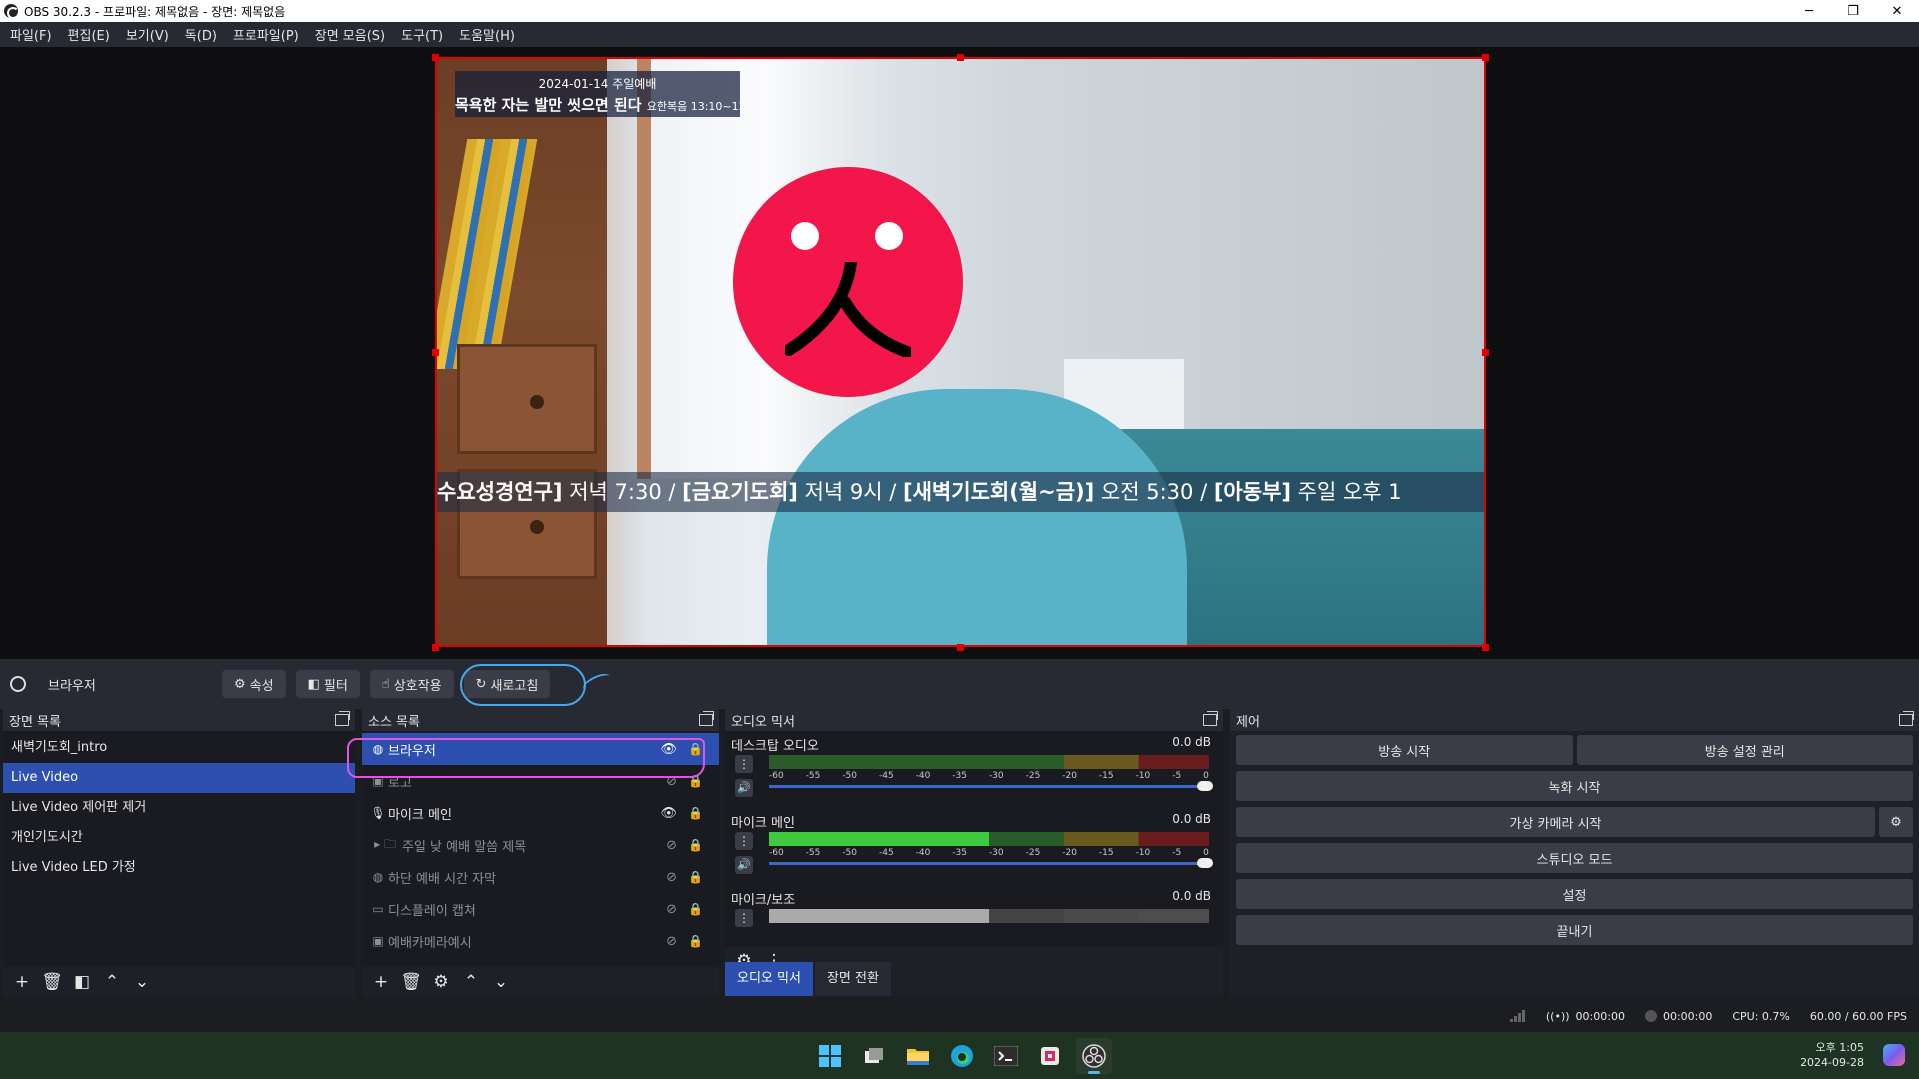 The height and width of the screenshot is (1079, 1919). I want to click on minimize-button: ─, so click(1809, 11).